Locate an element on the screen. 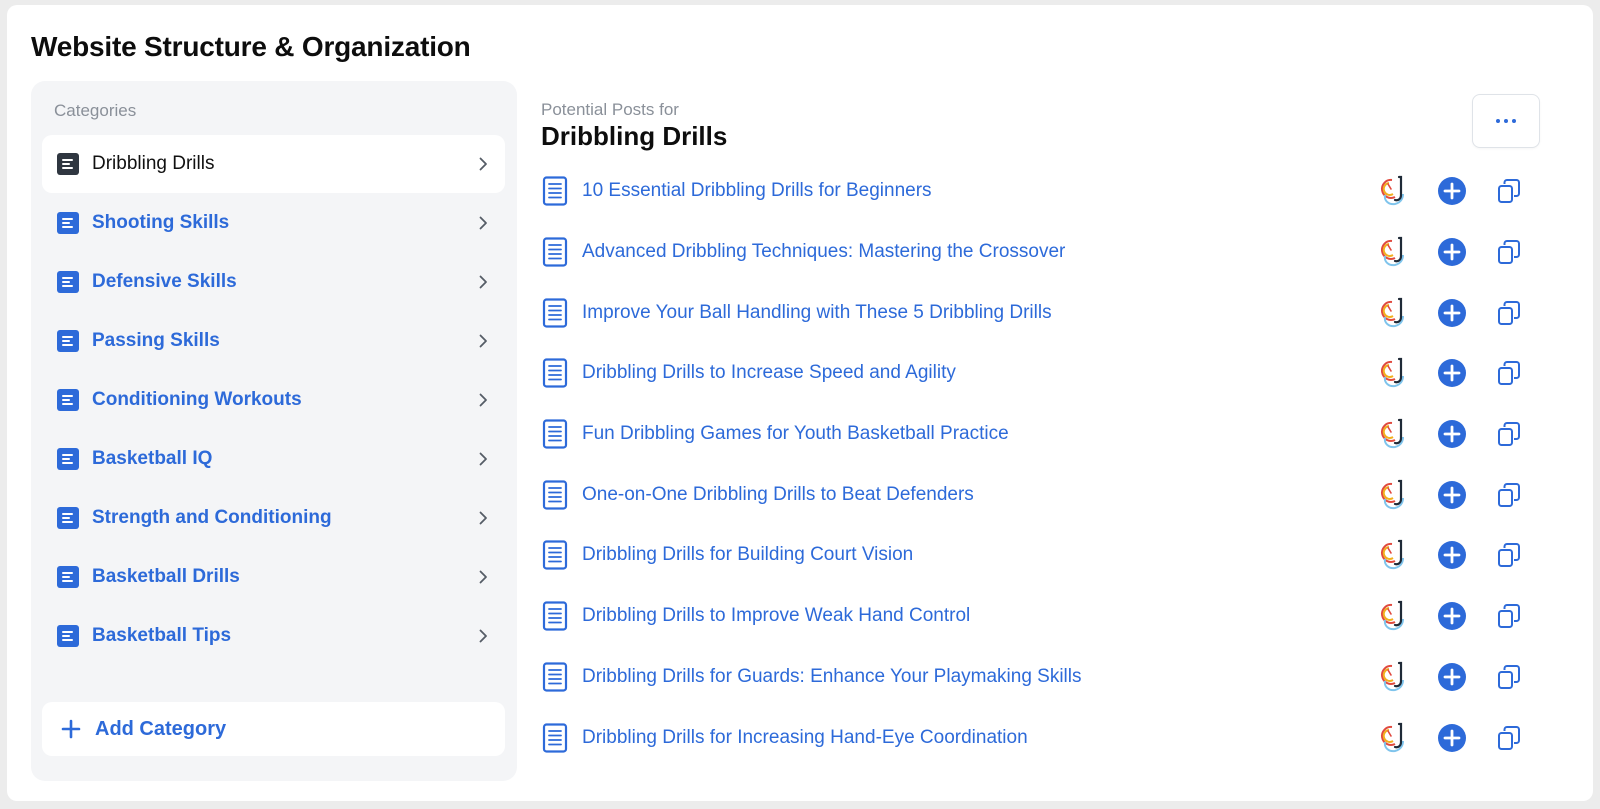  plus-icon is located at coordinates (71, 729).